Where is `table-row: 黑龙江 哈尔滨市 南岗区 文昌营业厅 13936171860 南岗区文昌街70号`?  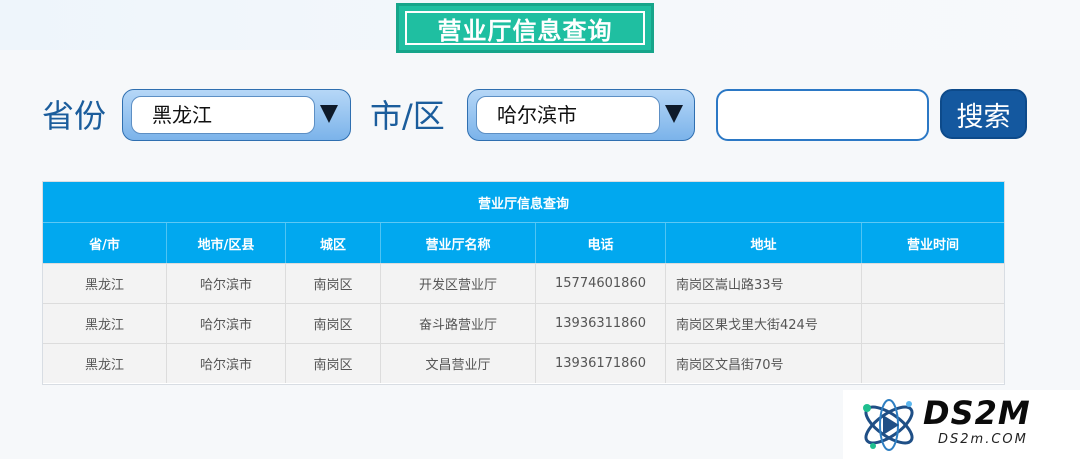
table-row: 黑龙江 哈尔滨市 南岗区 文昌营业厅 13936171860 南岗区文昌街70号 is located at coordinates (523, 363).